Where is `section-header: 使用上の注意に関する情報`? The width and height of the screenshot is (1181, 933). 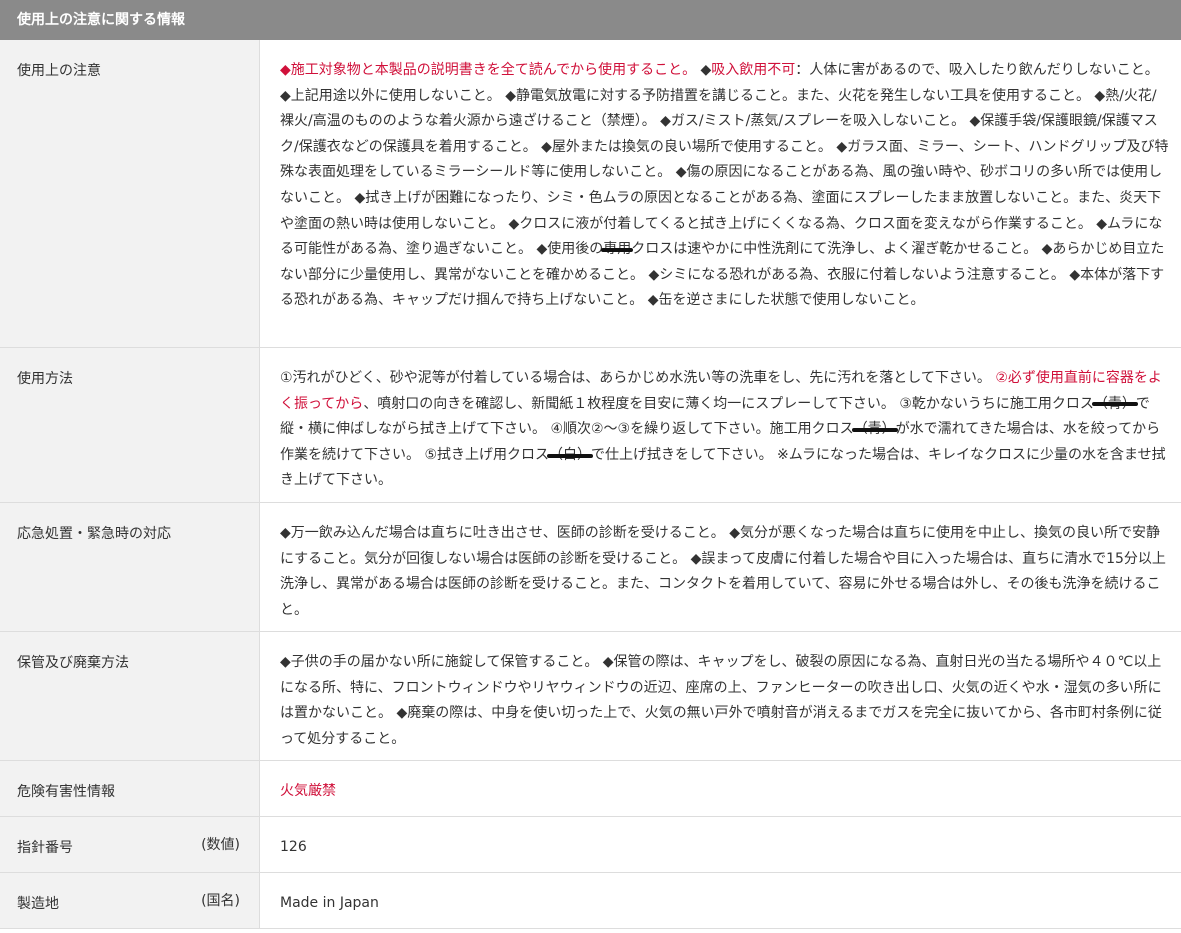
section-header: 使用上の注意に関する情報 is located at coordinates (590, 20).